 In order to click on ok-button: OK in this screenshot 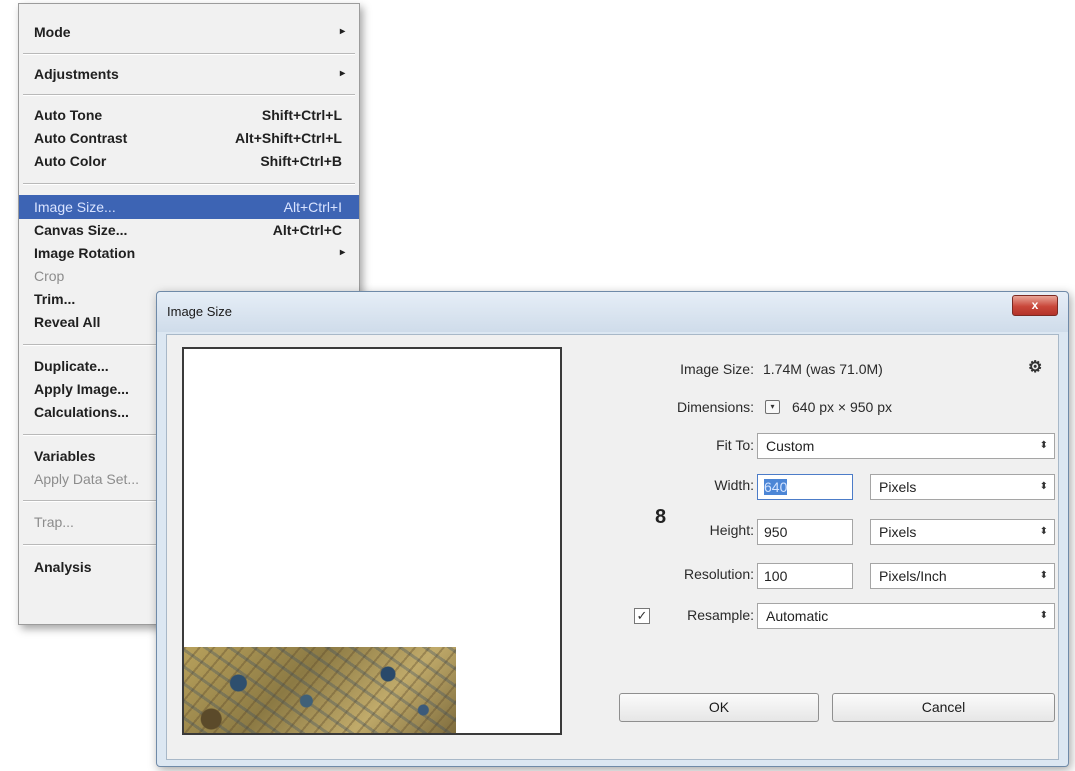, I will do `click(719, 707)`.